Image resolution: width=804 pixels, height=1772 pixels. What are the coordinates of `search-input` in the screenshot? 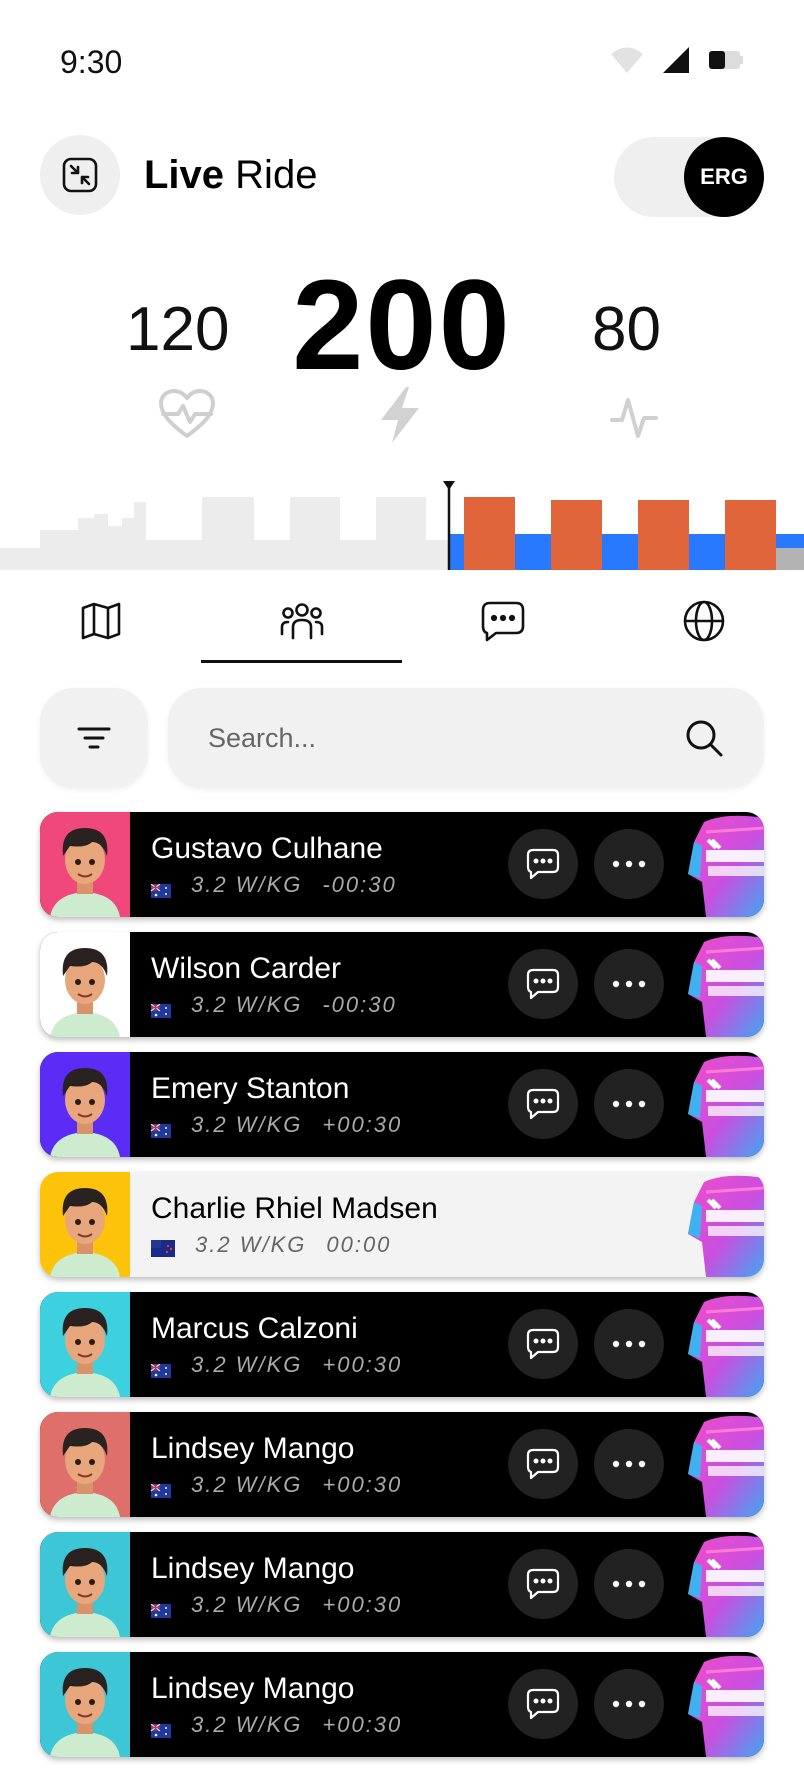 It's located at (428, 738).